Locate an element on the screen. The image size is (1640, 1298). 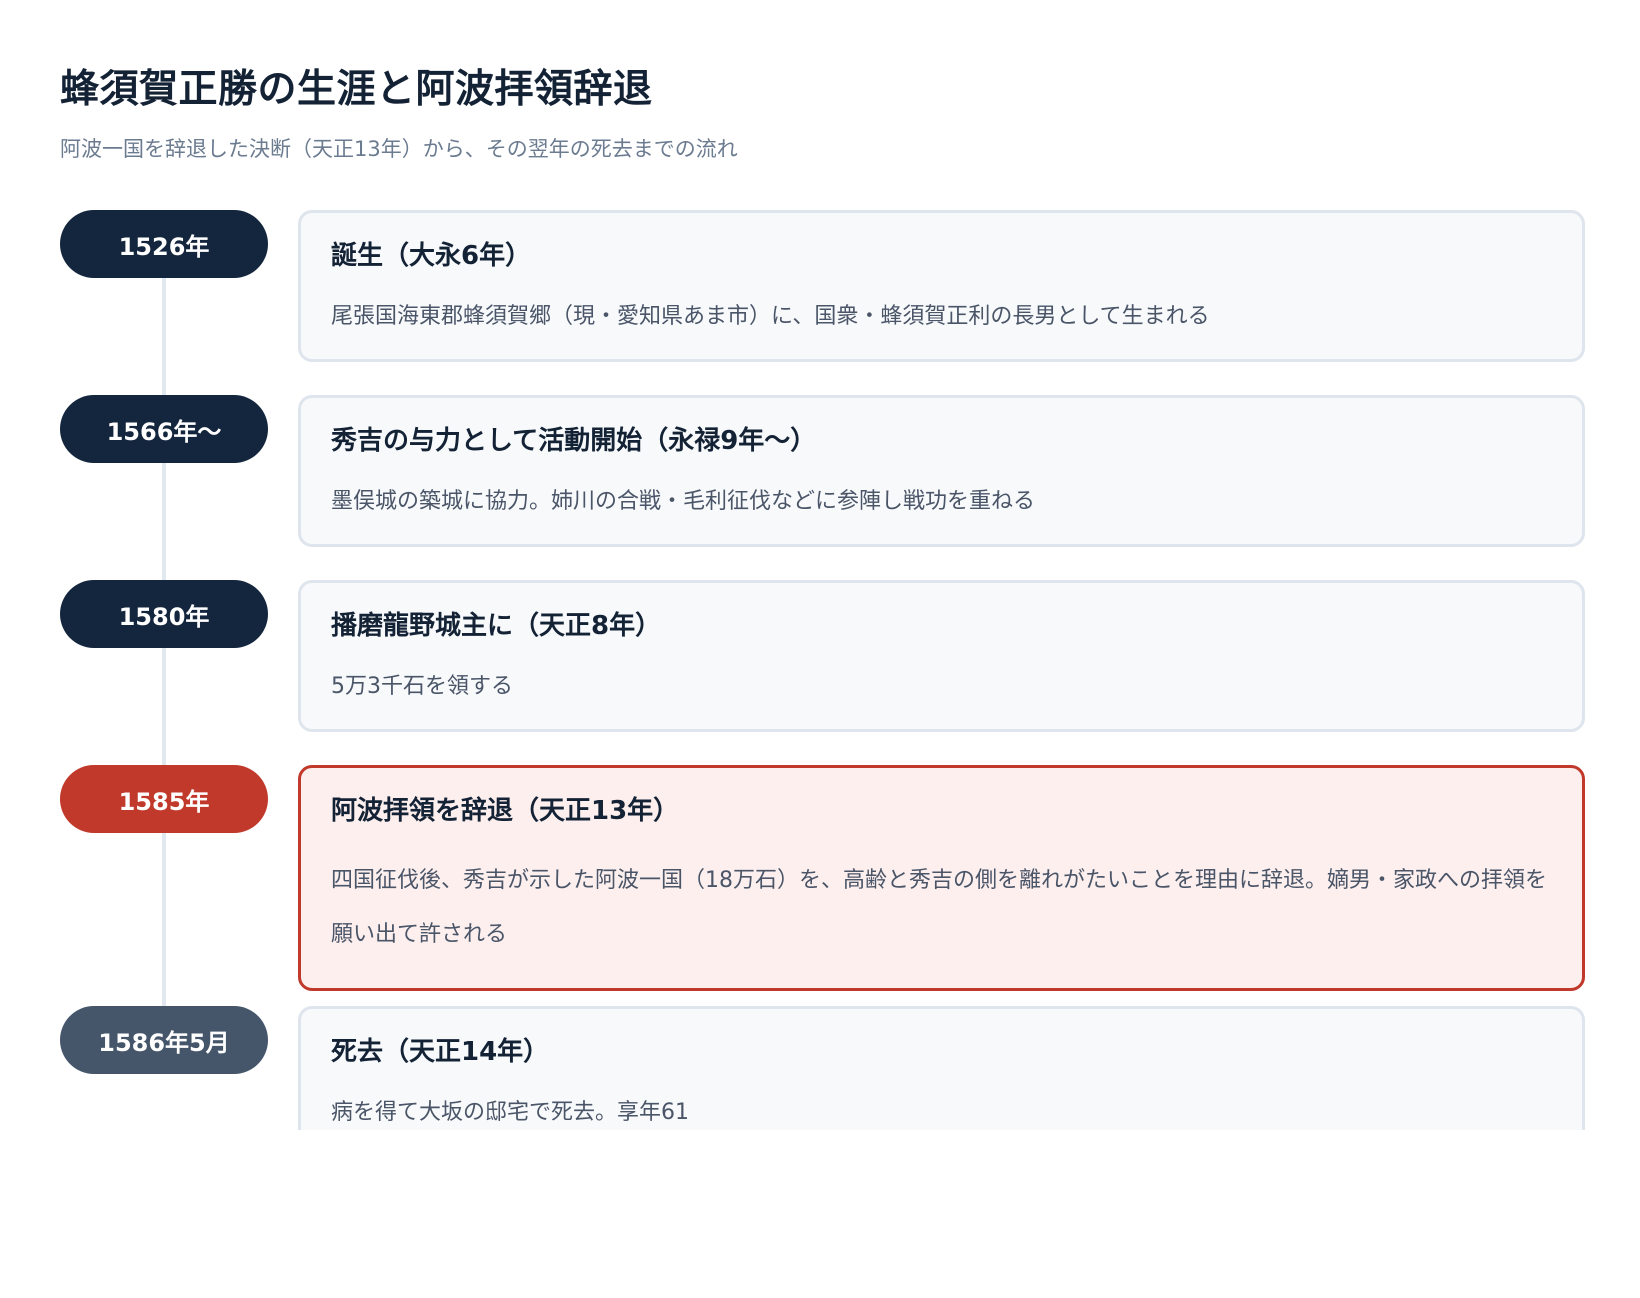
year-pill: 1566年〜 is located at coordinates (164, 429).